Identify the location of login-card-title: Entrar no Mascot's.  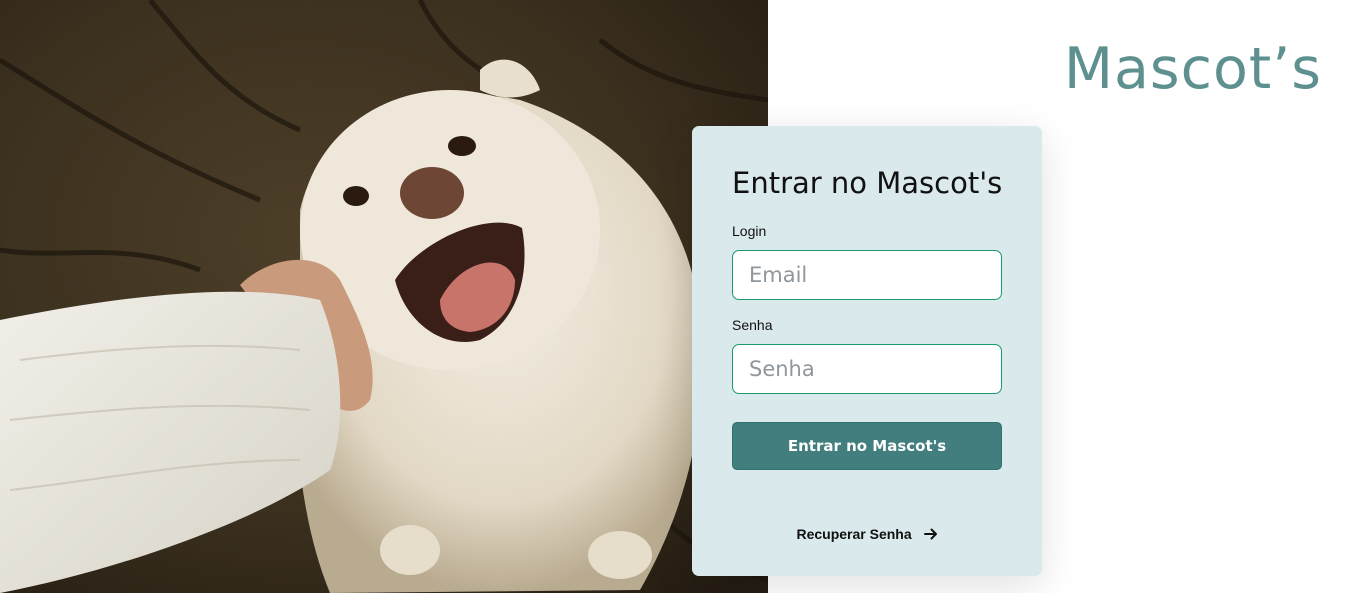
(867, 183).